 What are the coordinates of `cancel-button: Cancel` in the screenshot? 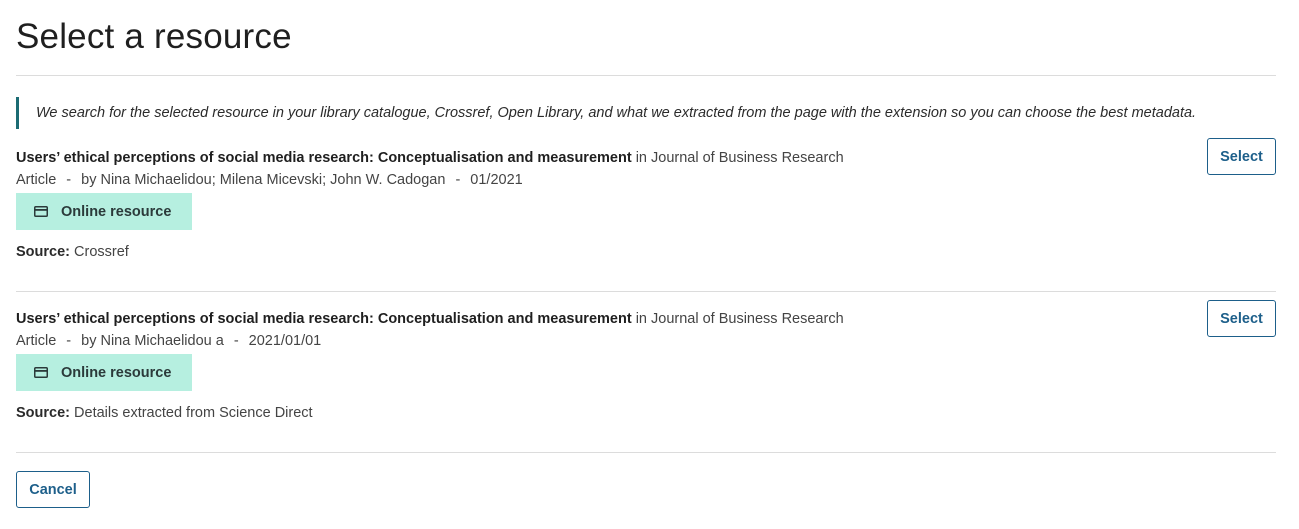 It's located at (53, 489).